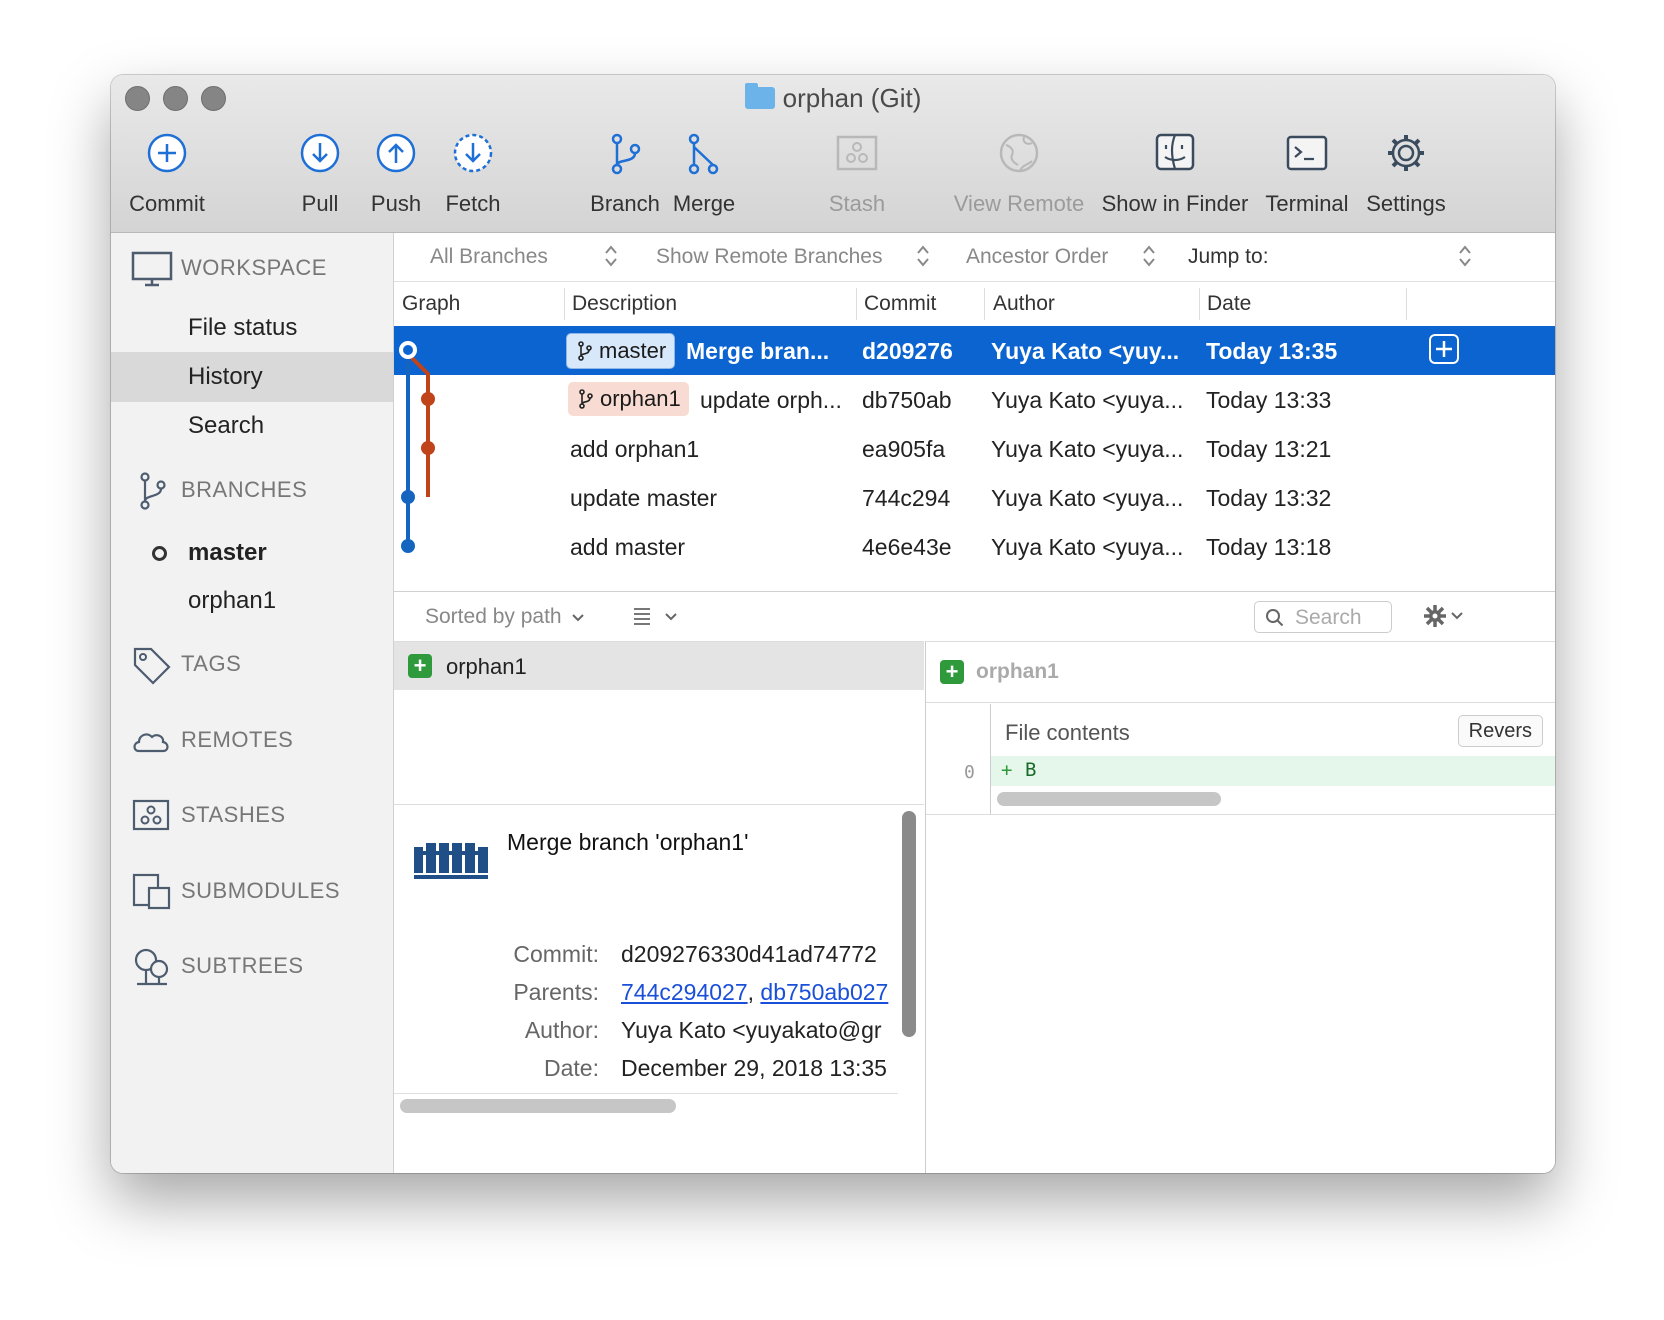 The width and height of the screenshot is (1664, 1320). Describe the element at coordinates (646, 1093) in the screenshot. I see `divider` at that location.